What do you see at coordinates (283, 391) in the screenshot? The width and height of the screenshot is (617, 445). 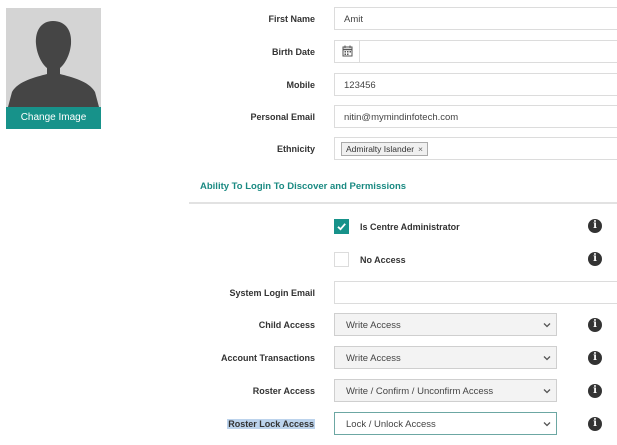 I see `roster-access-label: Roster Access` at bounding box center [283, 391].